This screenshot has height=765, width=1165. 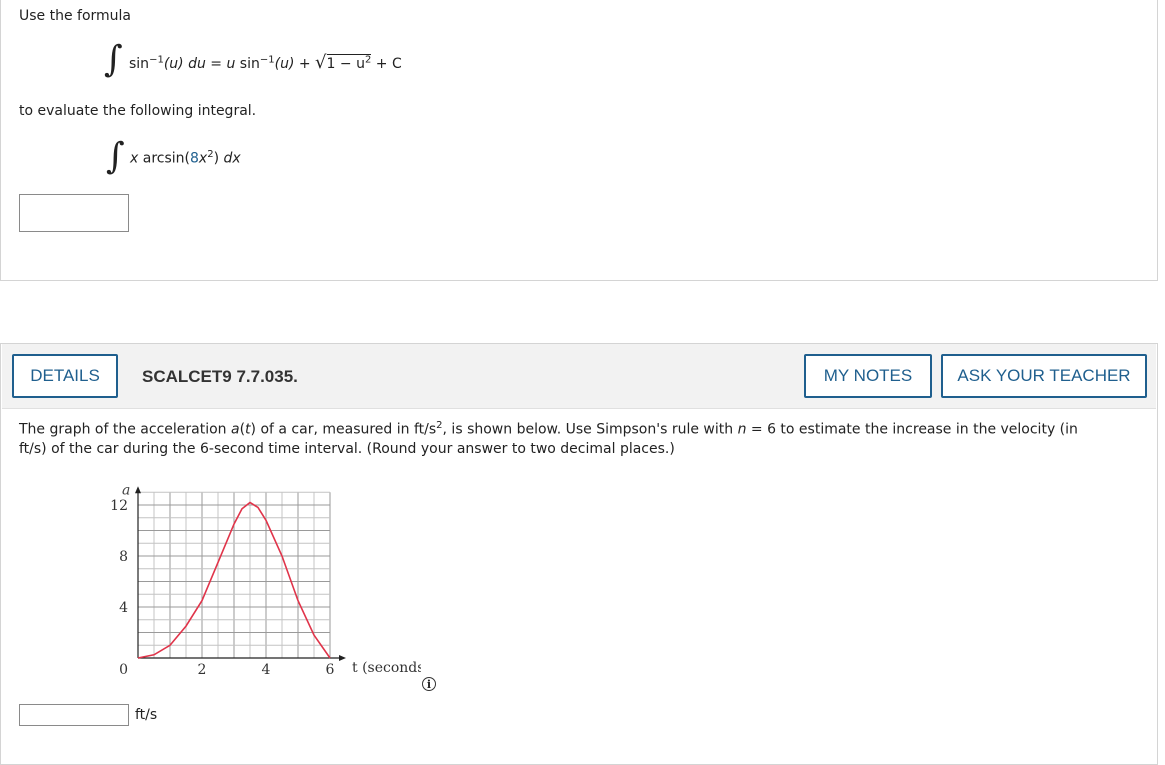 I want to click on info-icon: i, so click(x=429, y=684).